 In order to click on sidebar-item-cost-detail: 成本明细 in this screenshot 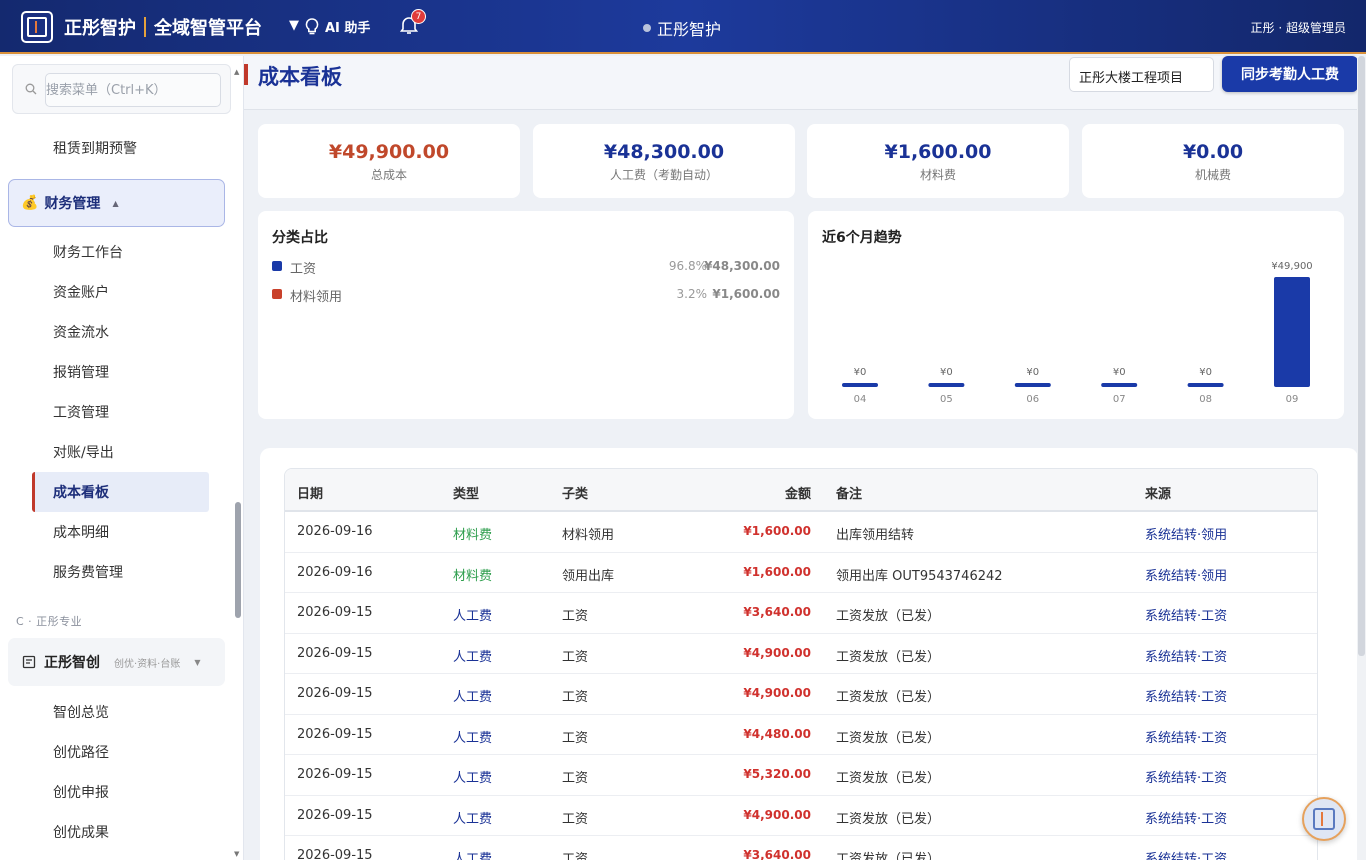, I will do `click(81, 532)`.